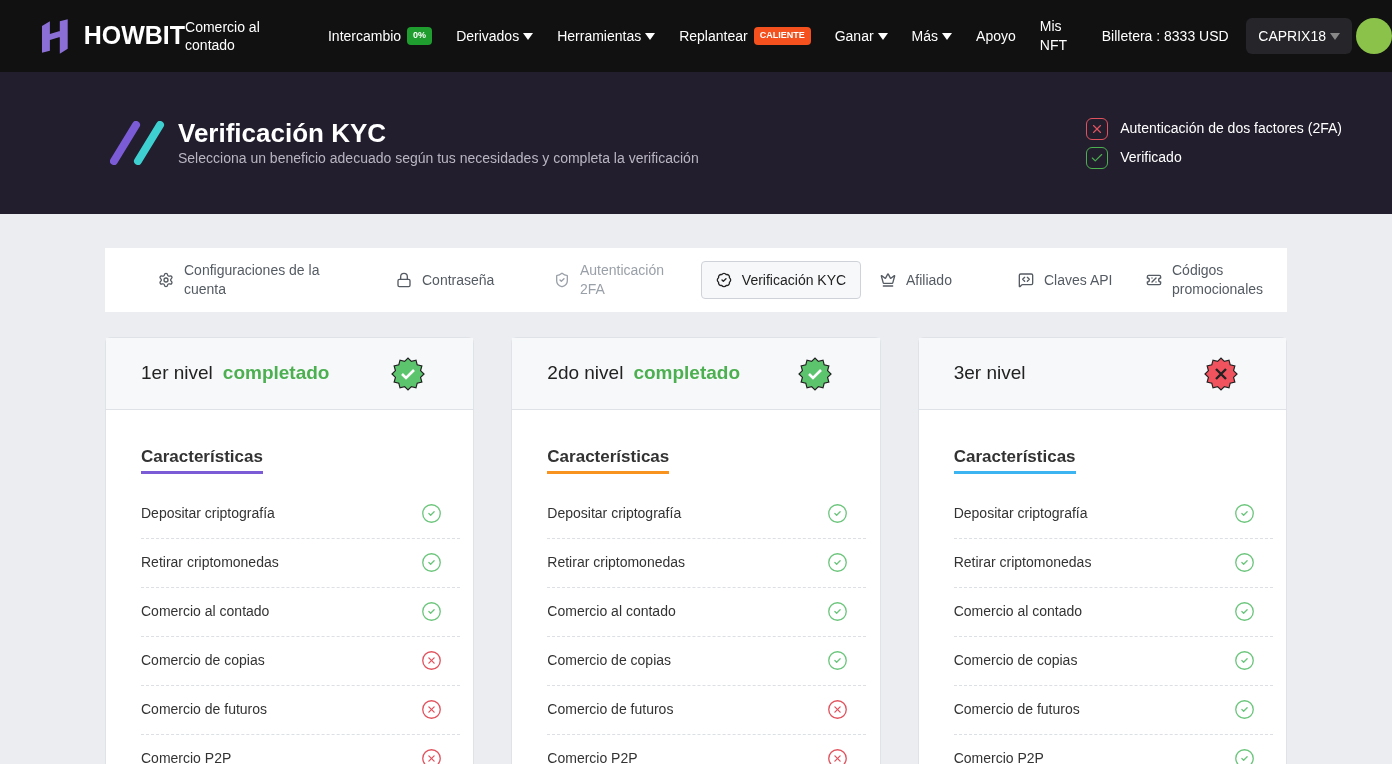 The width and height of the screenshot is (1392, 764). What do you see at coordinates (562, 280) in the screenshot?
I see `shield-icon` at bounding box center [562, 280].